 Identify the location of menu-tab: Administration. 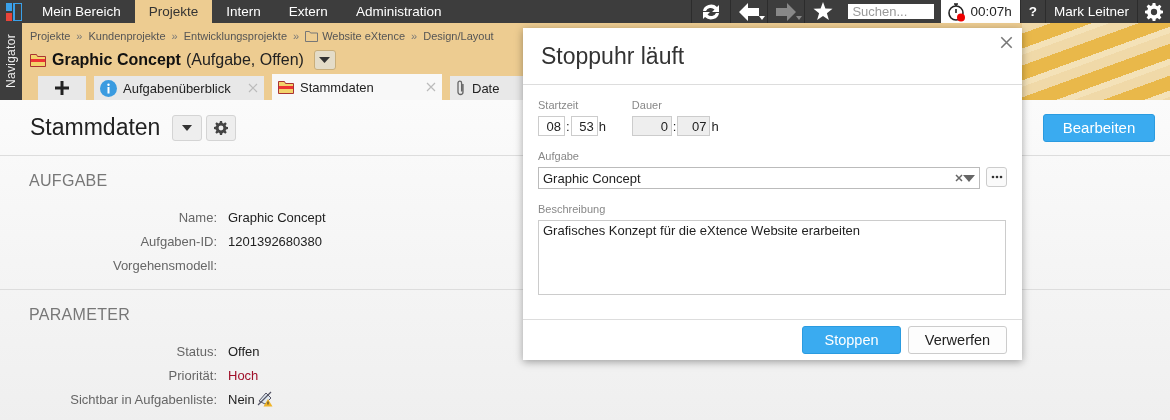
(398, 11).